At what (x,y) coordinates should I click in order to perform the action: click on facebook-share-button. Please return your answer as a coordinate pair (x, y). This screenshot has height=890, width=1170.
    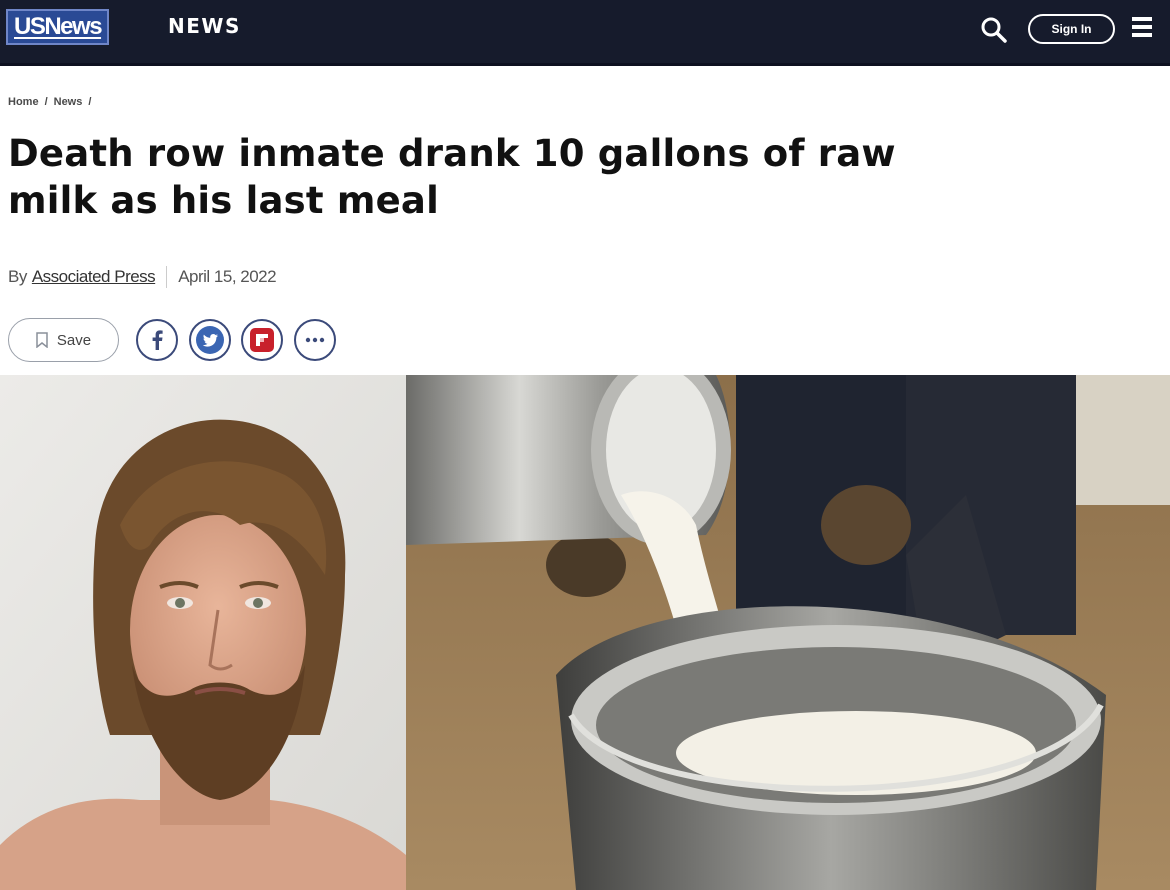
    Looking at the image, I should click on (157, 340).